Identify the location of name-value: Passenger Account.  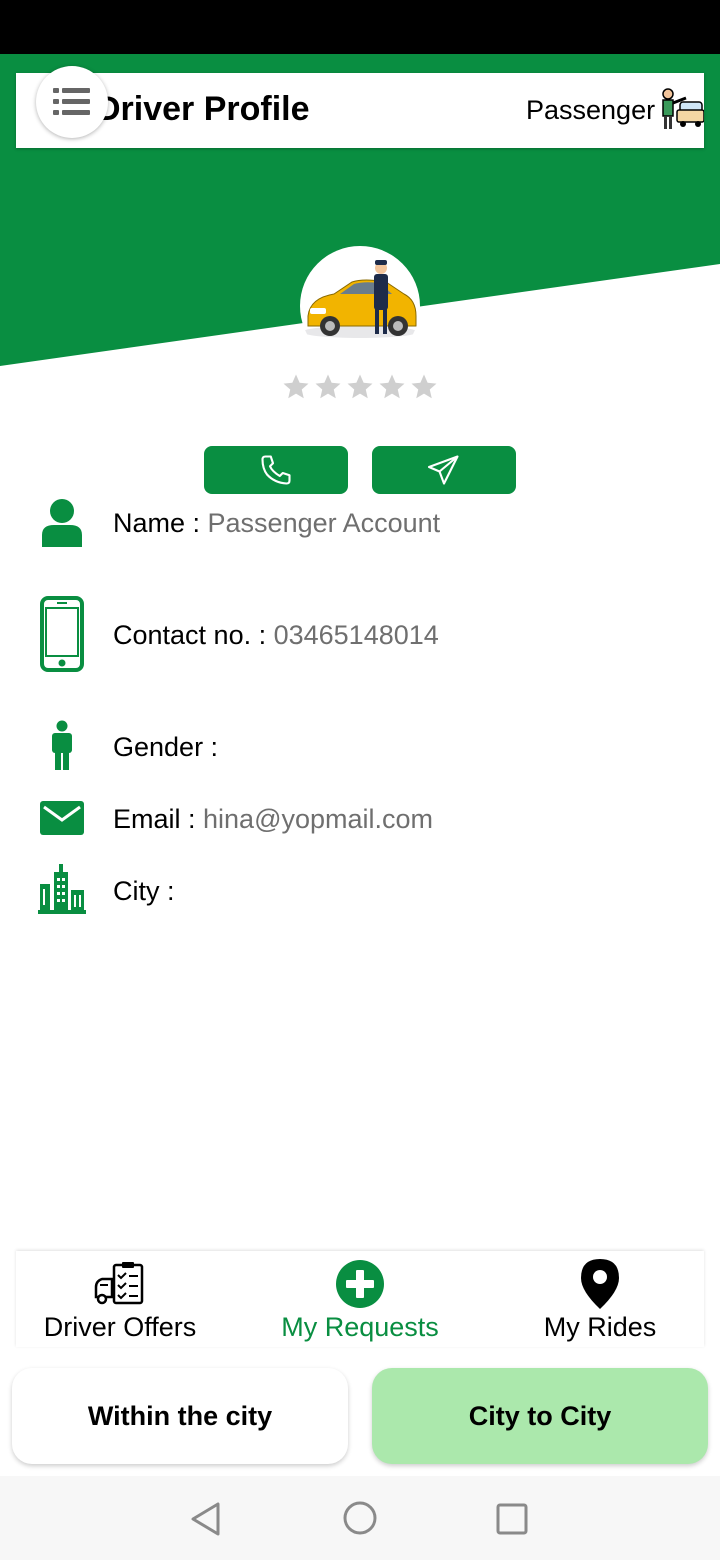
(324, 523).